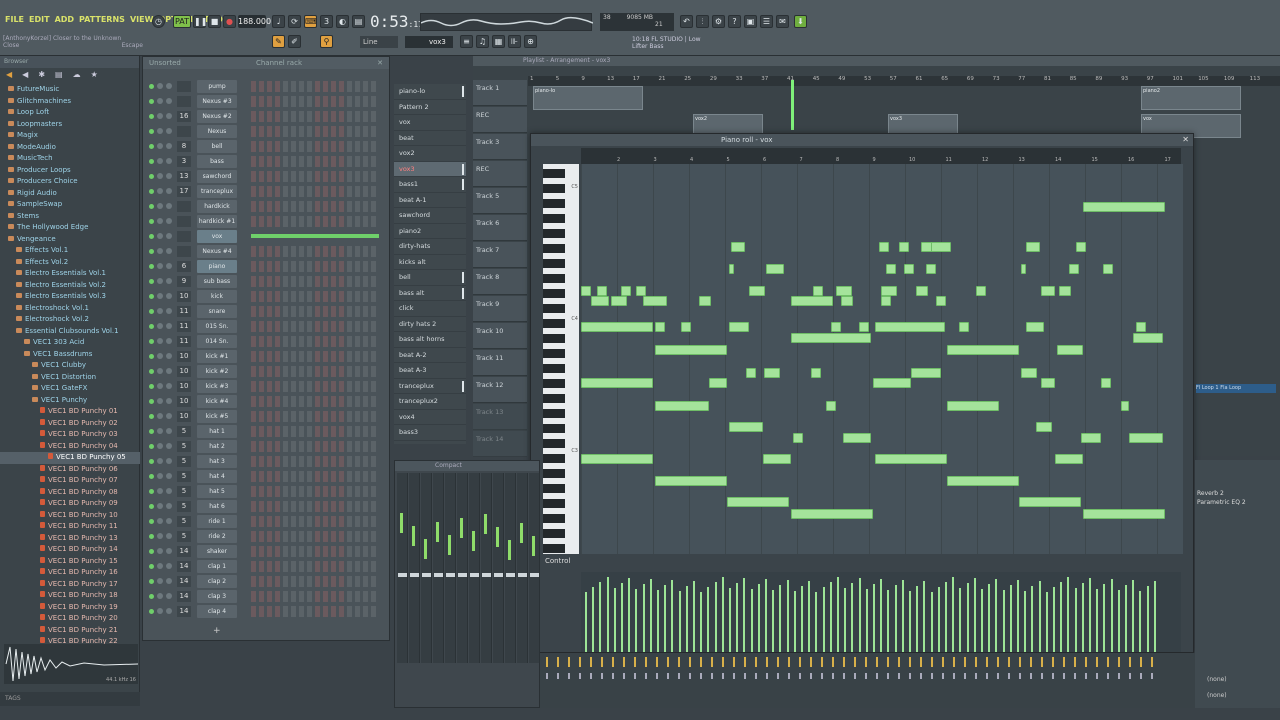 Image resolution: width=1280 pixels, height=720 pixels. Describe the element at coordinates (1221, 502) in the screenshot. I see `fx-slot-2: Parametric EQ 2` at that location.